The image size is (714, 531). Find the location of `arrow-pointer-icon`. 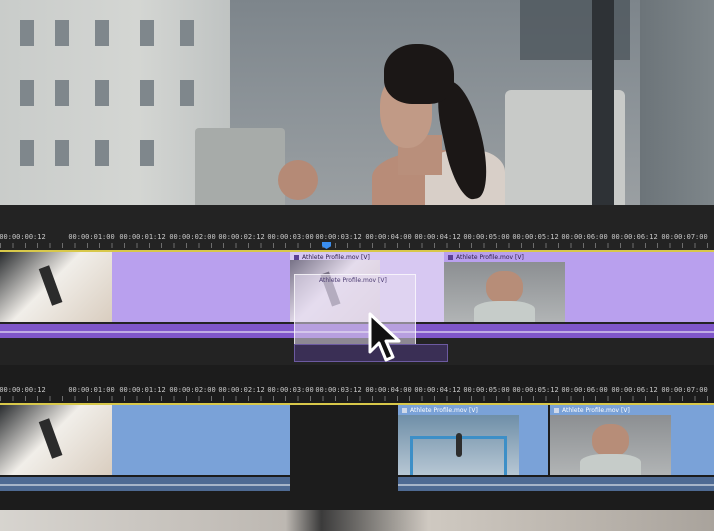

arrow-pointer-icon is located at coordinates (384, 337).